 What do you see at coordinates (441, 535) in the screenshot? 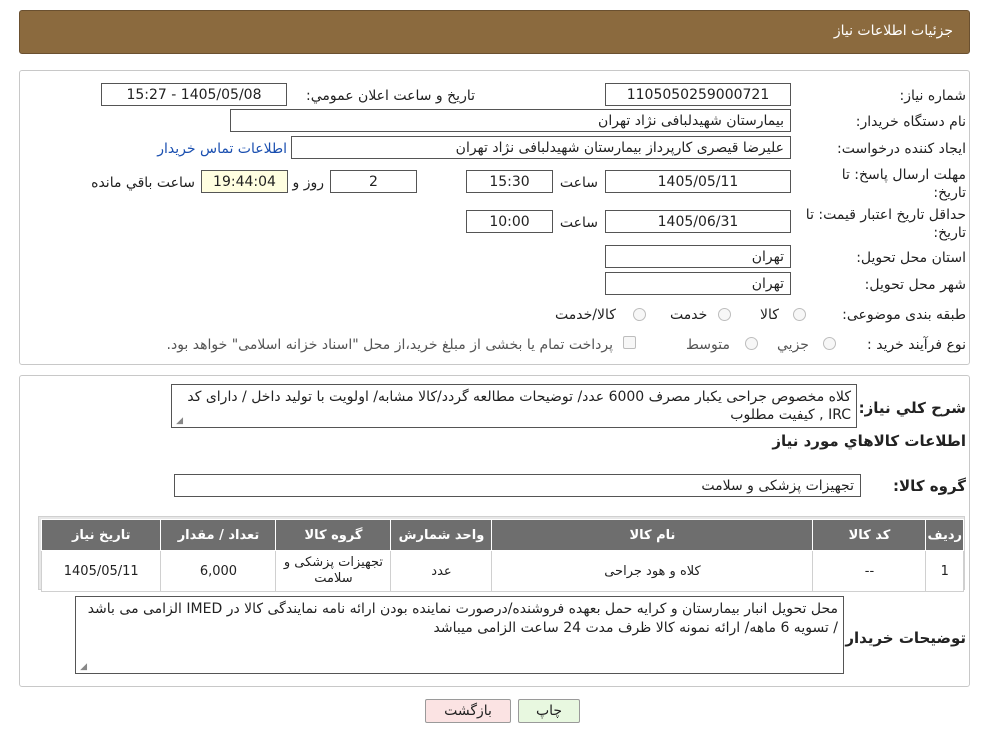
I see `col-unit: واحد شمارش` at bounding box center [441, 535].